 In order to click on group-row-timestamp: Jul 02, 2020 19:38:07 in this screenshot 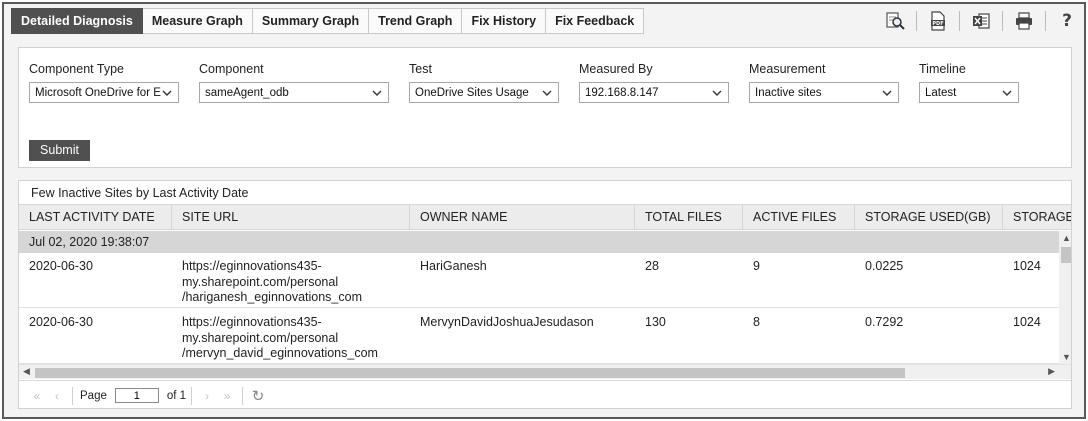, I will do `click(539, 242)`.